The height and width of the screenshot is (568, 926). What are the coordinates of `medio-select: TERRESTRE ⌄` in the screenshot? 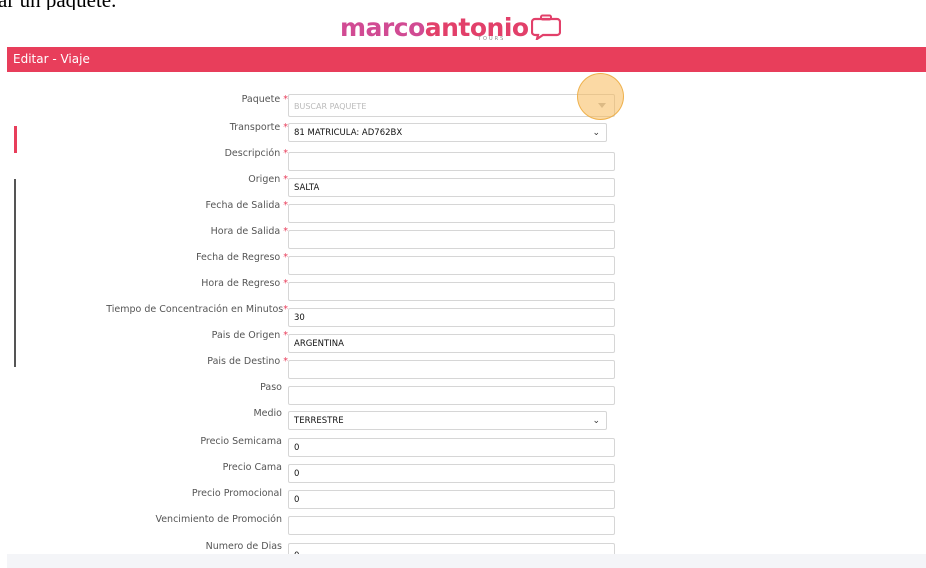 It's located at (447, 420).